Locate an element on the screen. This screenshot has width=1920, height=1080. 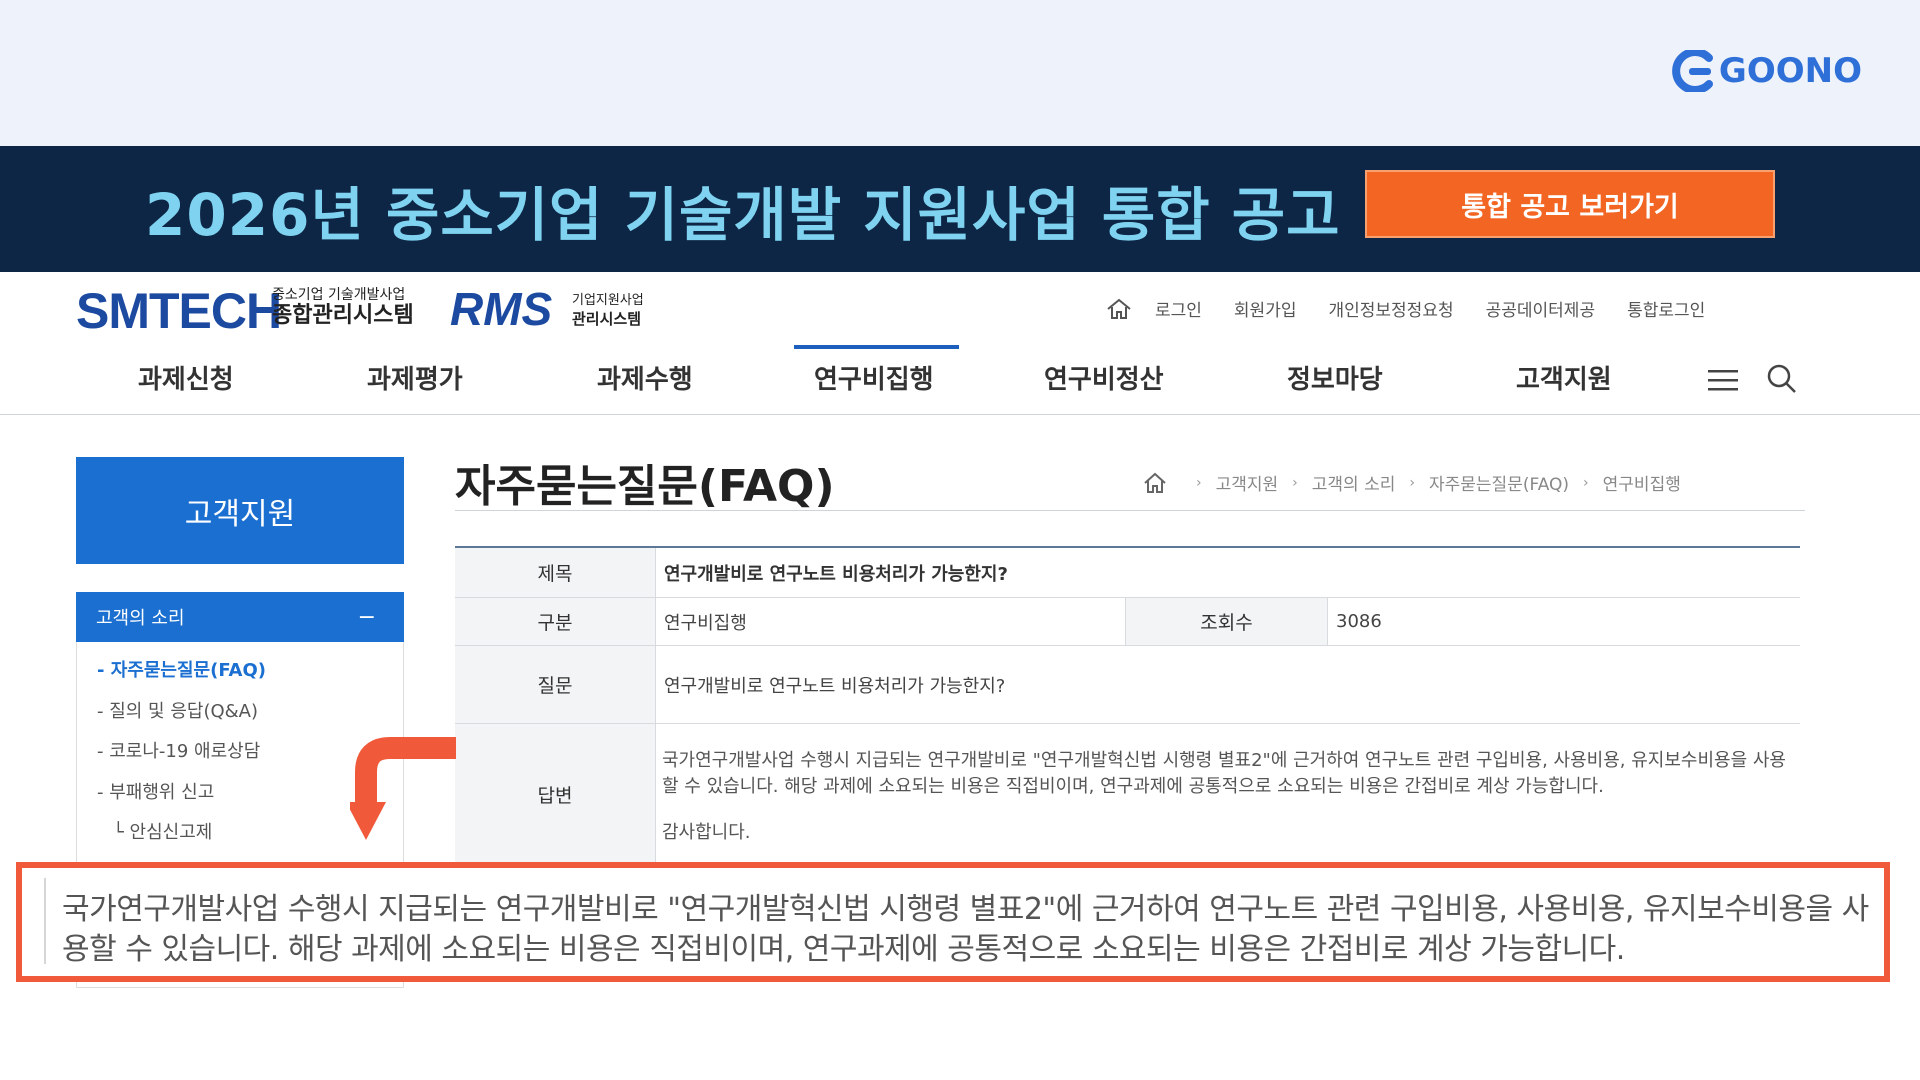
red-arrow-icon is located at coordinates (403, 788).